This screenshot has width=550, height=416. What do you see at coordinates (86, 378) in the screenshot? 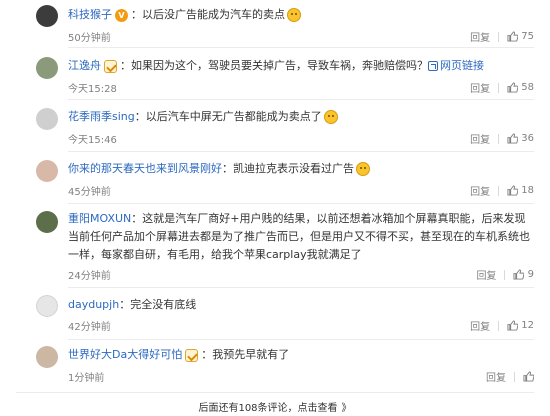
I see `comment-time: 1分钟前` at bounding box center [86, 378].